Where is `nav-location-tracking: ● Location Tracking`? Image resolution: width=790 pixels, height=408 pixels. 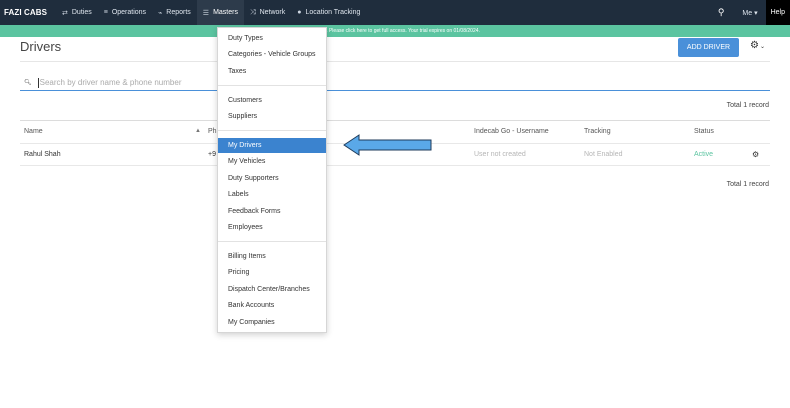
nav-location-tracking: ● Location Tracking is located at coordinates (328, 12).